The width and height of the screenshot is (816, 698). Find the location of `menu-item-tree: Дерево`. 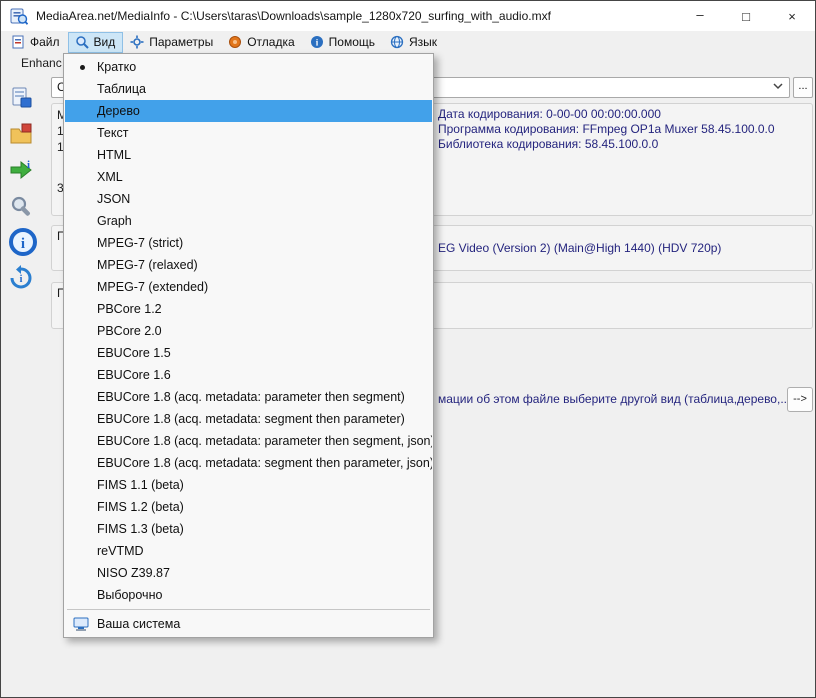

menu-item-tree: Дерево is located at coordinates (248, 111).